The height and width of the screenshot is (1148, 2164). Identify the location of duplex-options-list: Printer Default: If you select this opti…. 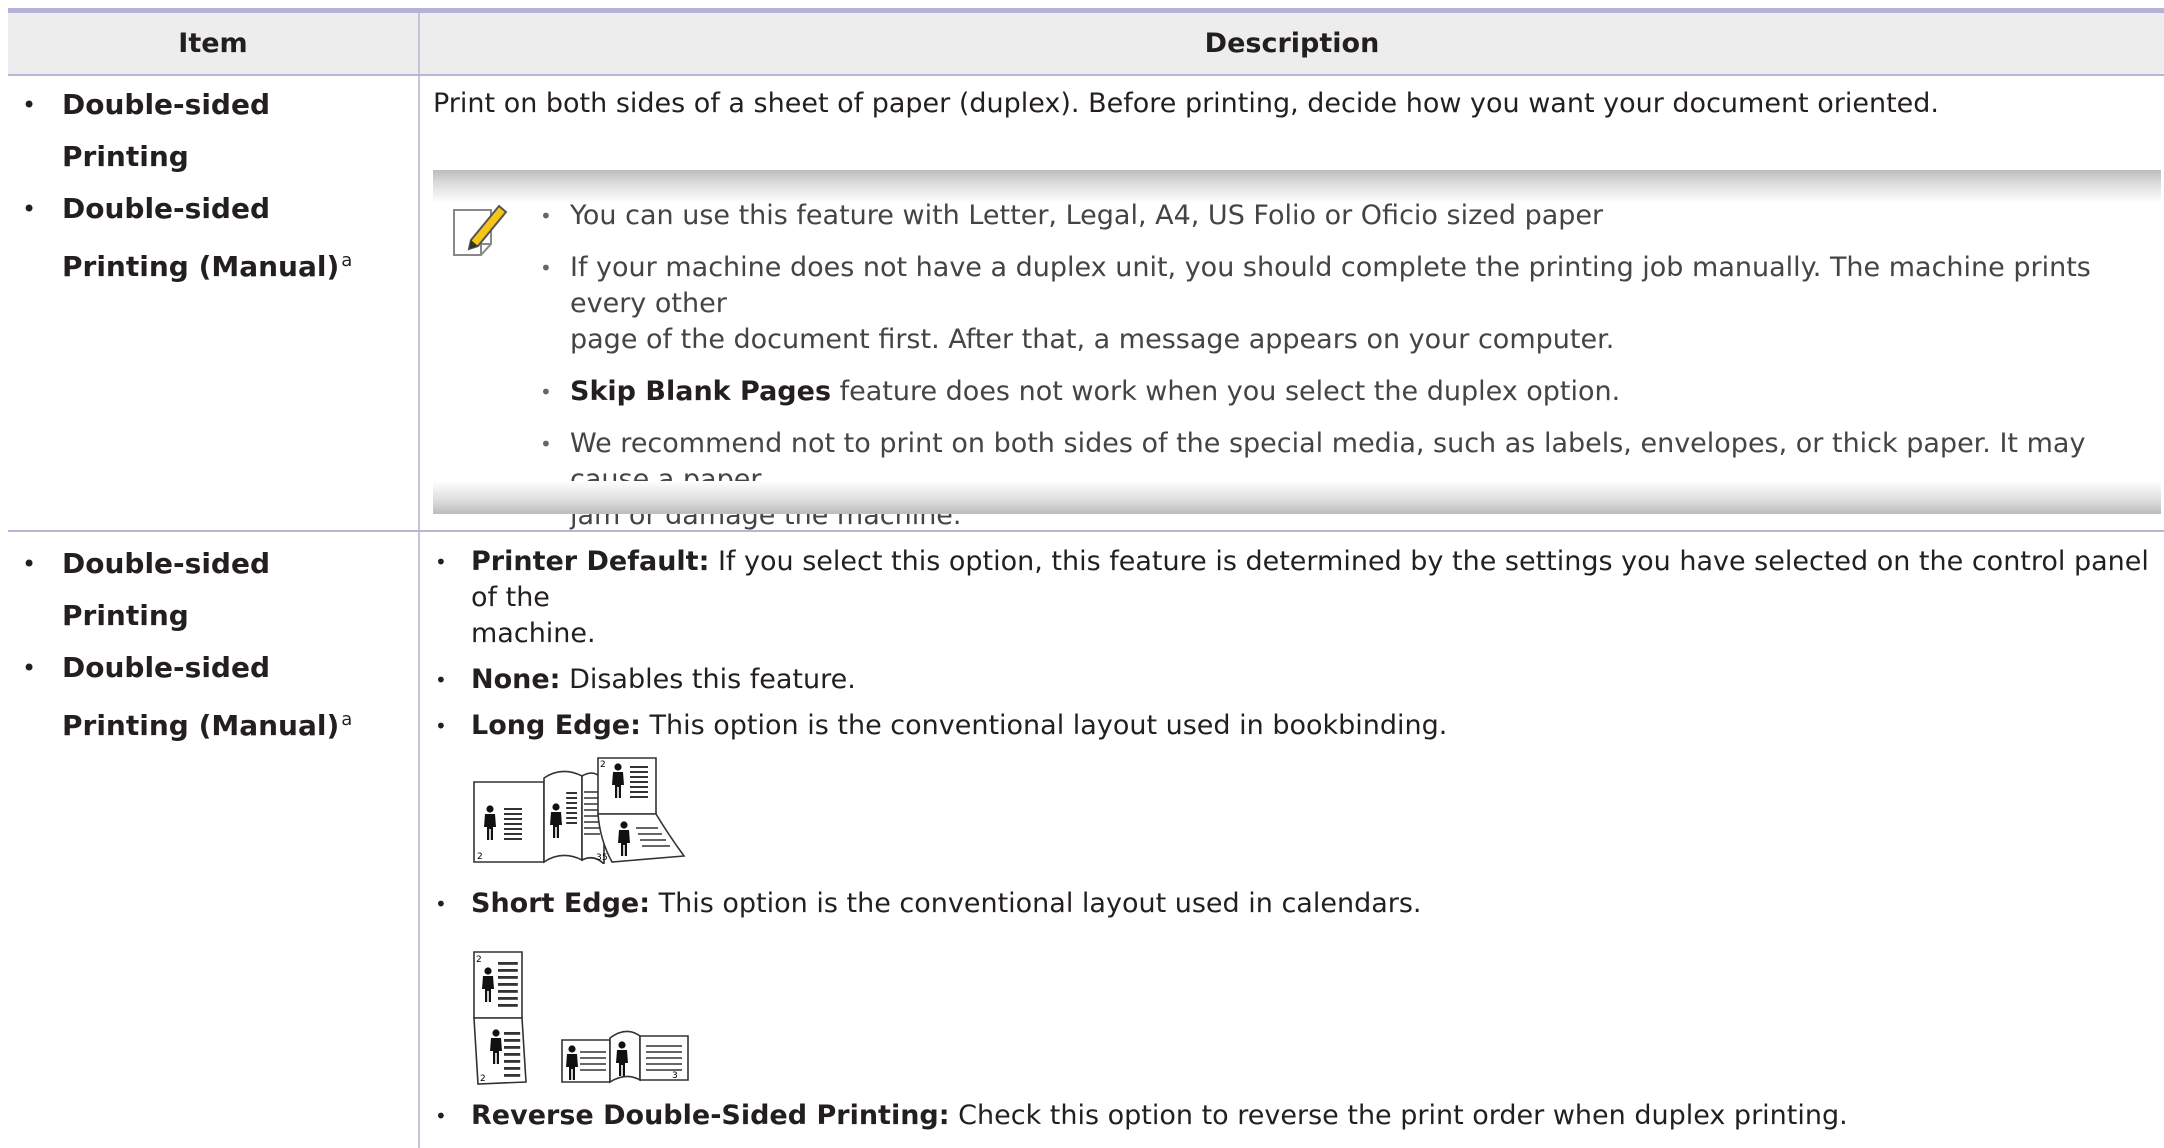
(1293, 644).